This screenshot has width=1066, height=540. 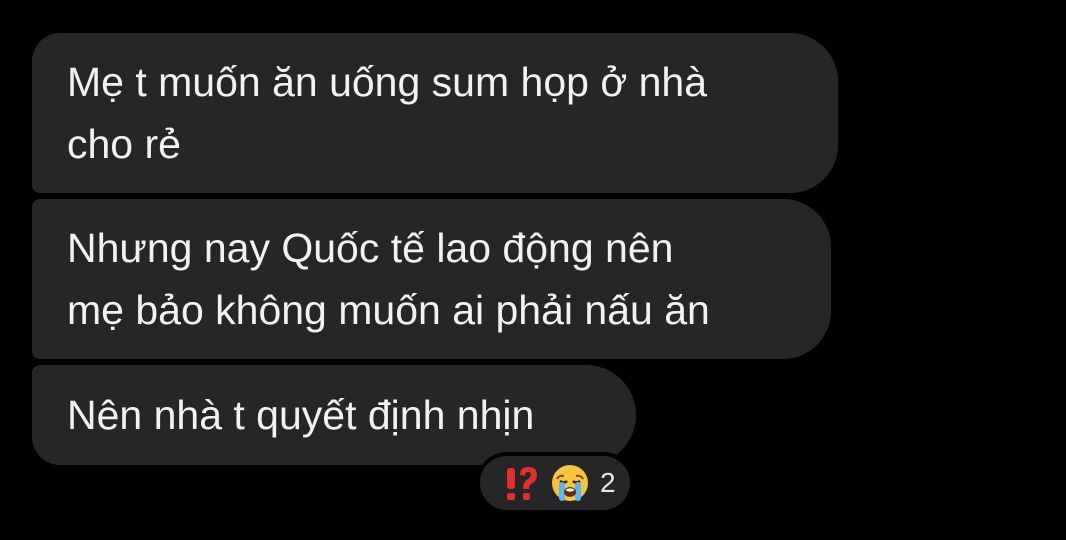 I want to click on message-bubble: Nên nhà t quyết định nhịn, so click(x=334, y=415).